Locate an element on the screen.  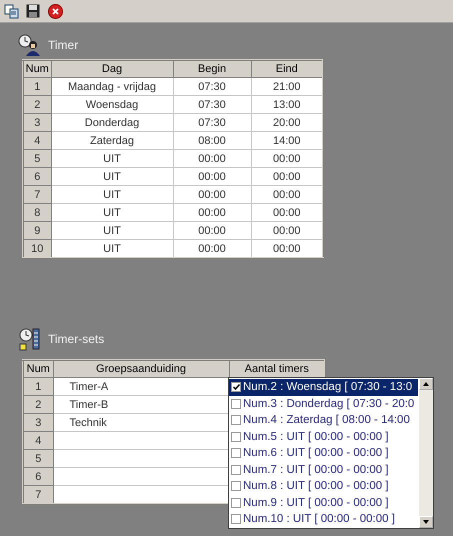
item-label: Num.8 : UIT [ 00:00 - 00:00 ] is located at coordinates (316, 486).